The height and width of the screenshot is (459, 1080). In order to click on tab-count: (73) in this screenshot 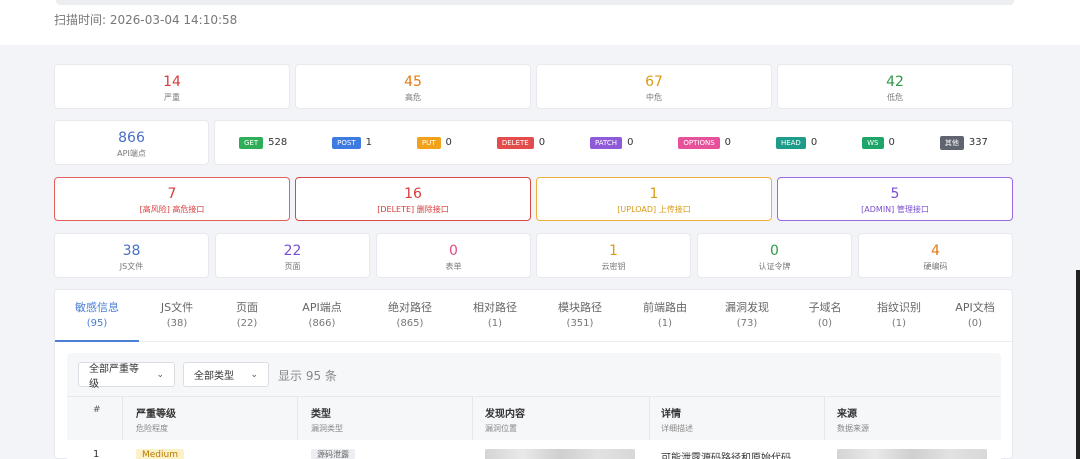, I will do `click(747, 323)`.